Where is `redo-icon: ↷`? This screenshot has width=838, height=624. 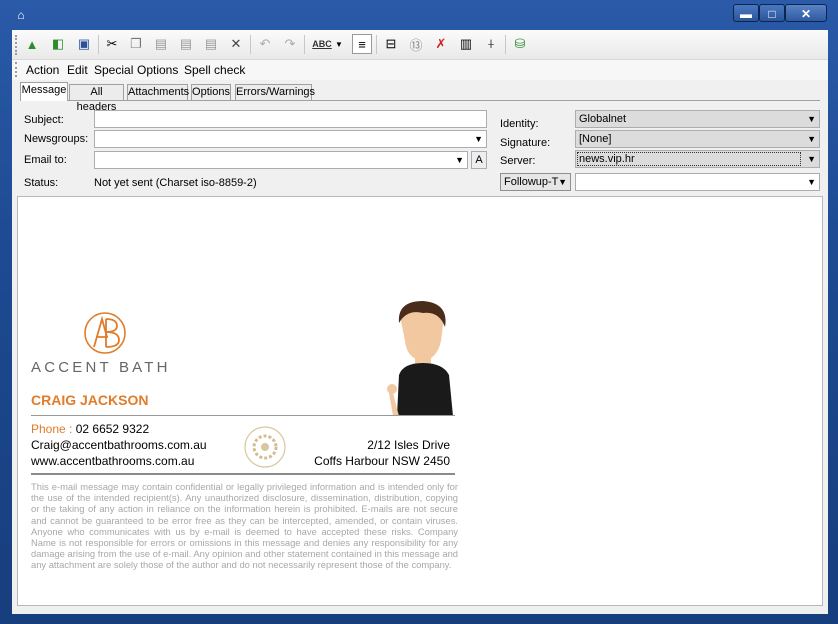 redo-icon: ↷ is located at coordinates (290, 44).